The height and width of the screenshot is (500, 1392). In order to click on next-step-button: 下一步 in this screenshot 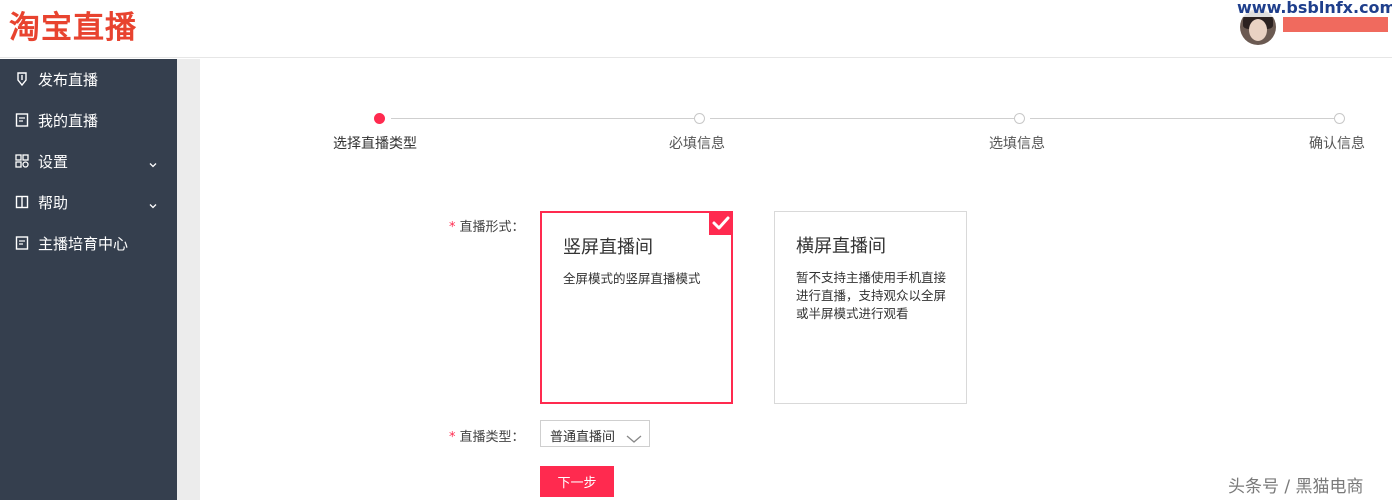, I will do `click(577, 481)`.